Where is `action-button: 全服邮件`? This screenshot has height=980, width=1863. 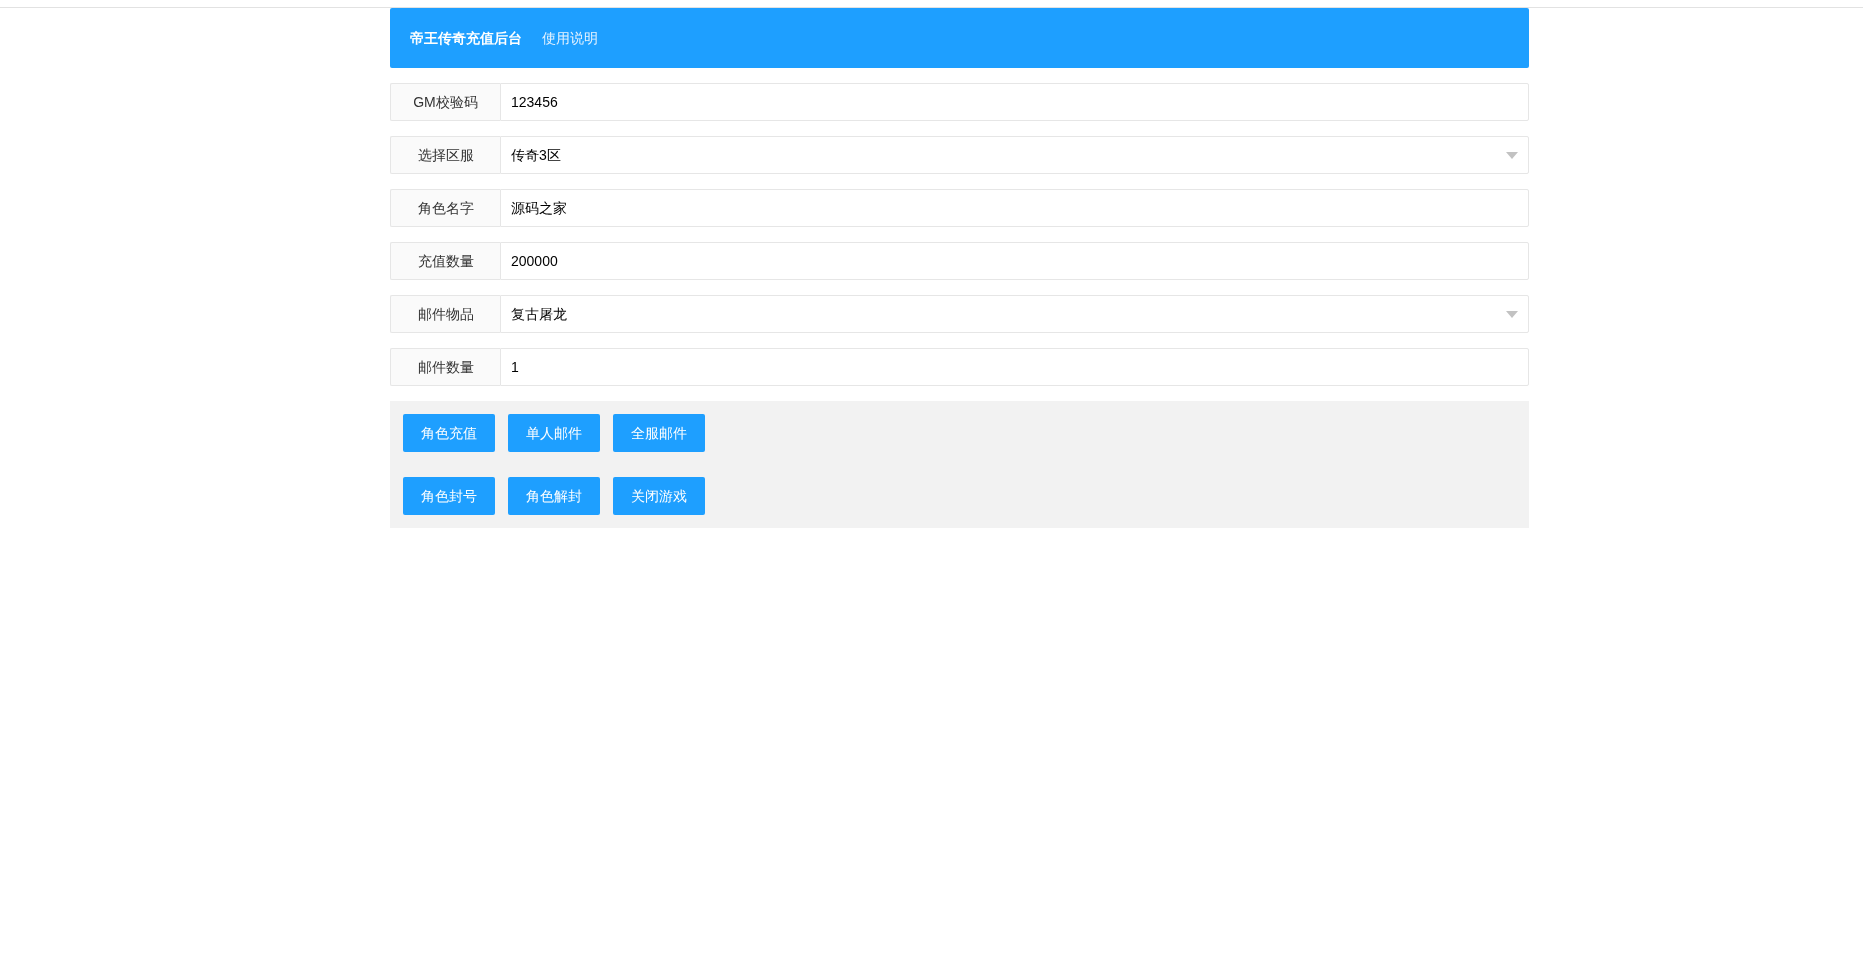
action-button: 全服邮件 is located at coordinates (659, 433).